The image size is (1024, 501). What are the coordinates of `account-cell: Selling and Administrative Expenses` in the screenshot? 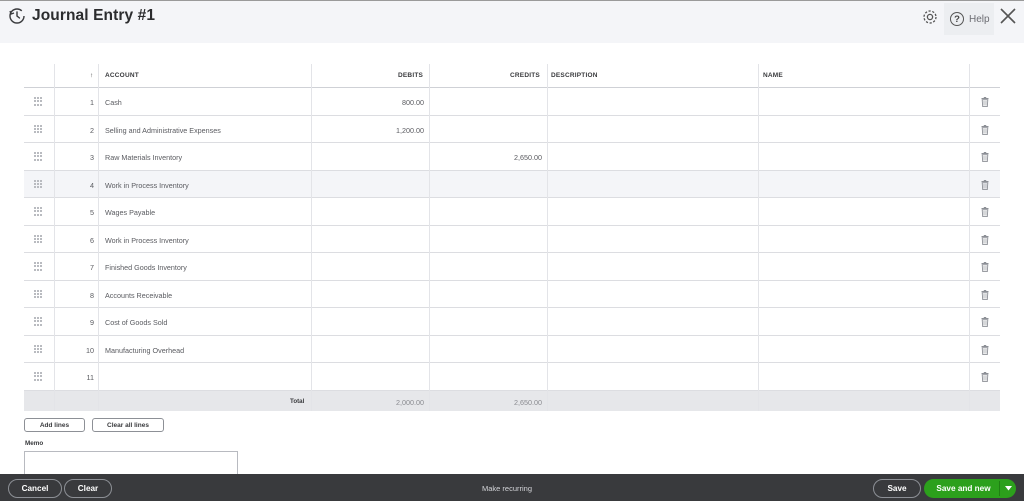 It's located at (225, 130).